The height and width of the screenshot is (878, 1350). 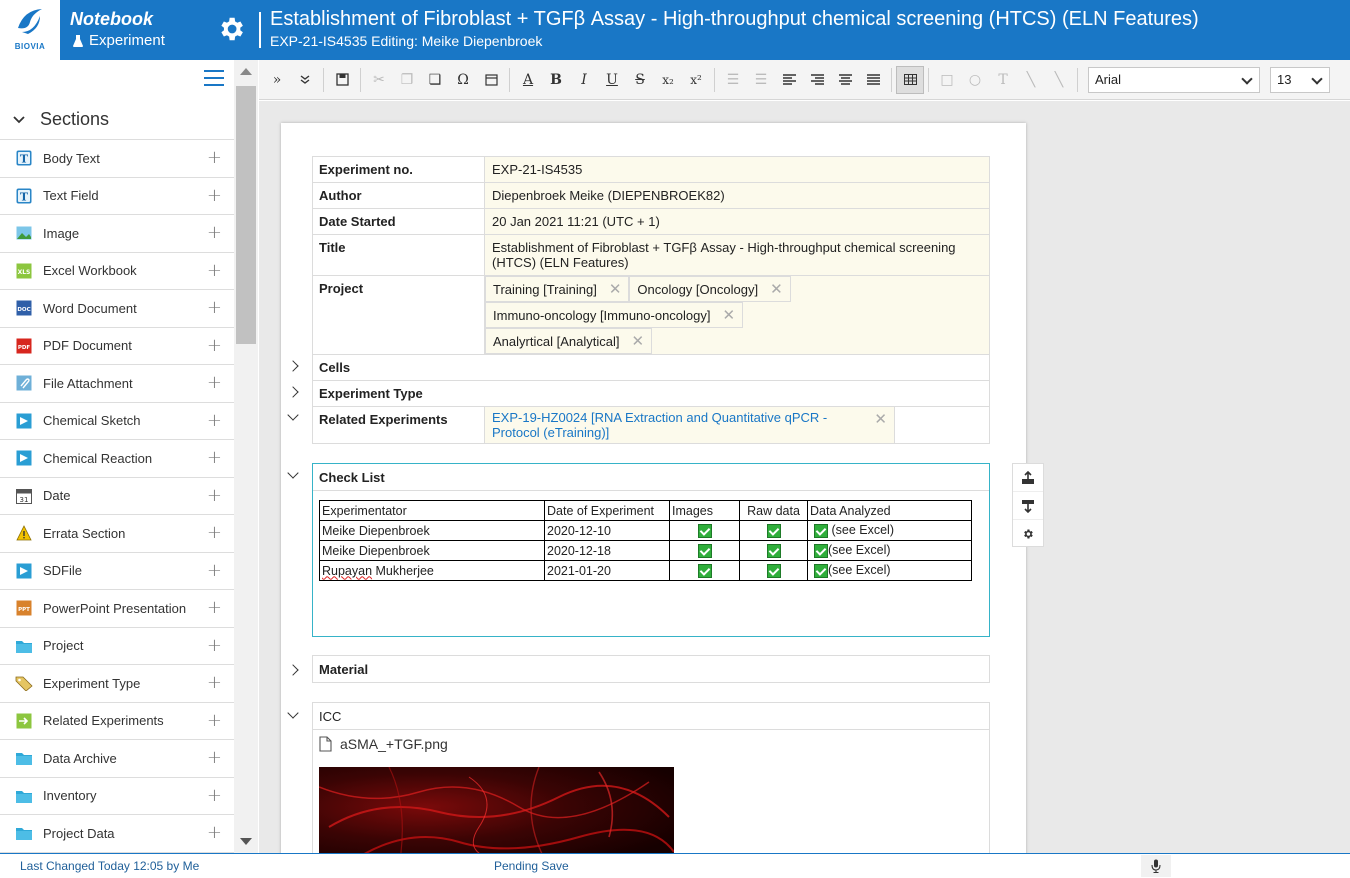 What do you see at coordinates (789, 80) in the screenshot?
I see `align-left-icon` at bounding box center [789, 80].